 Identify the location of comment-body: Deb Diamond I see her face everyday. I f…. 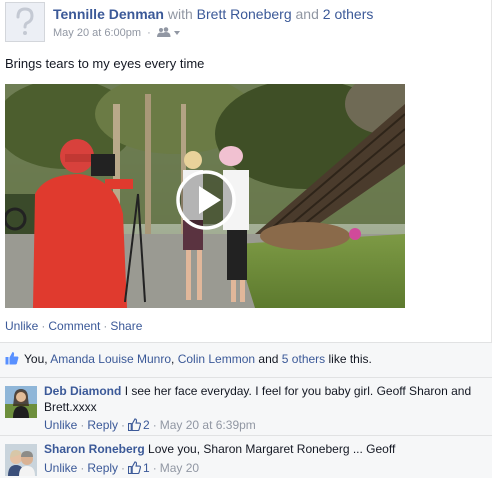
(259, 399).